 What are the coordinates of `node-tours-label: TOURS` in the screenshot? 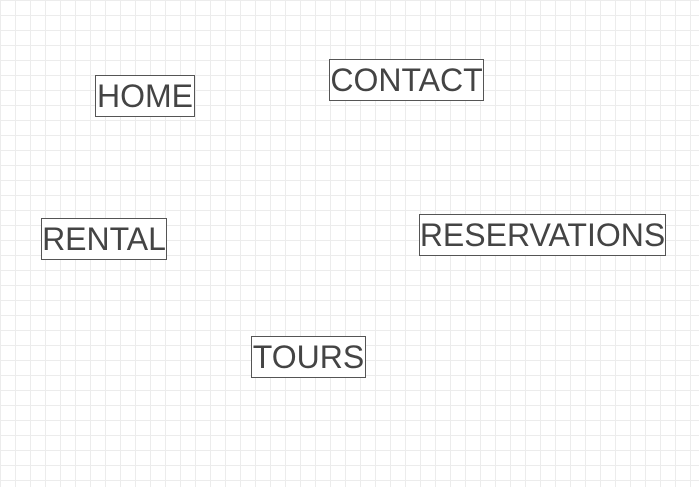 It's located at (308, 357).